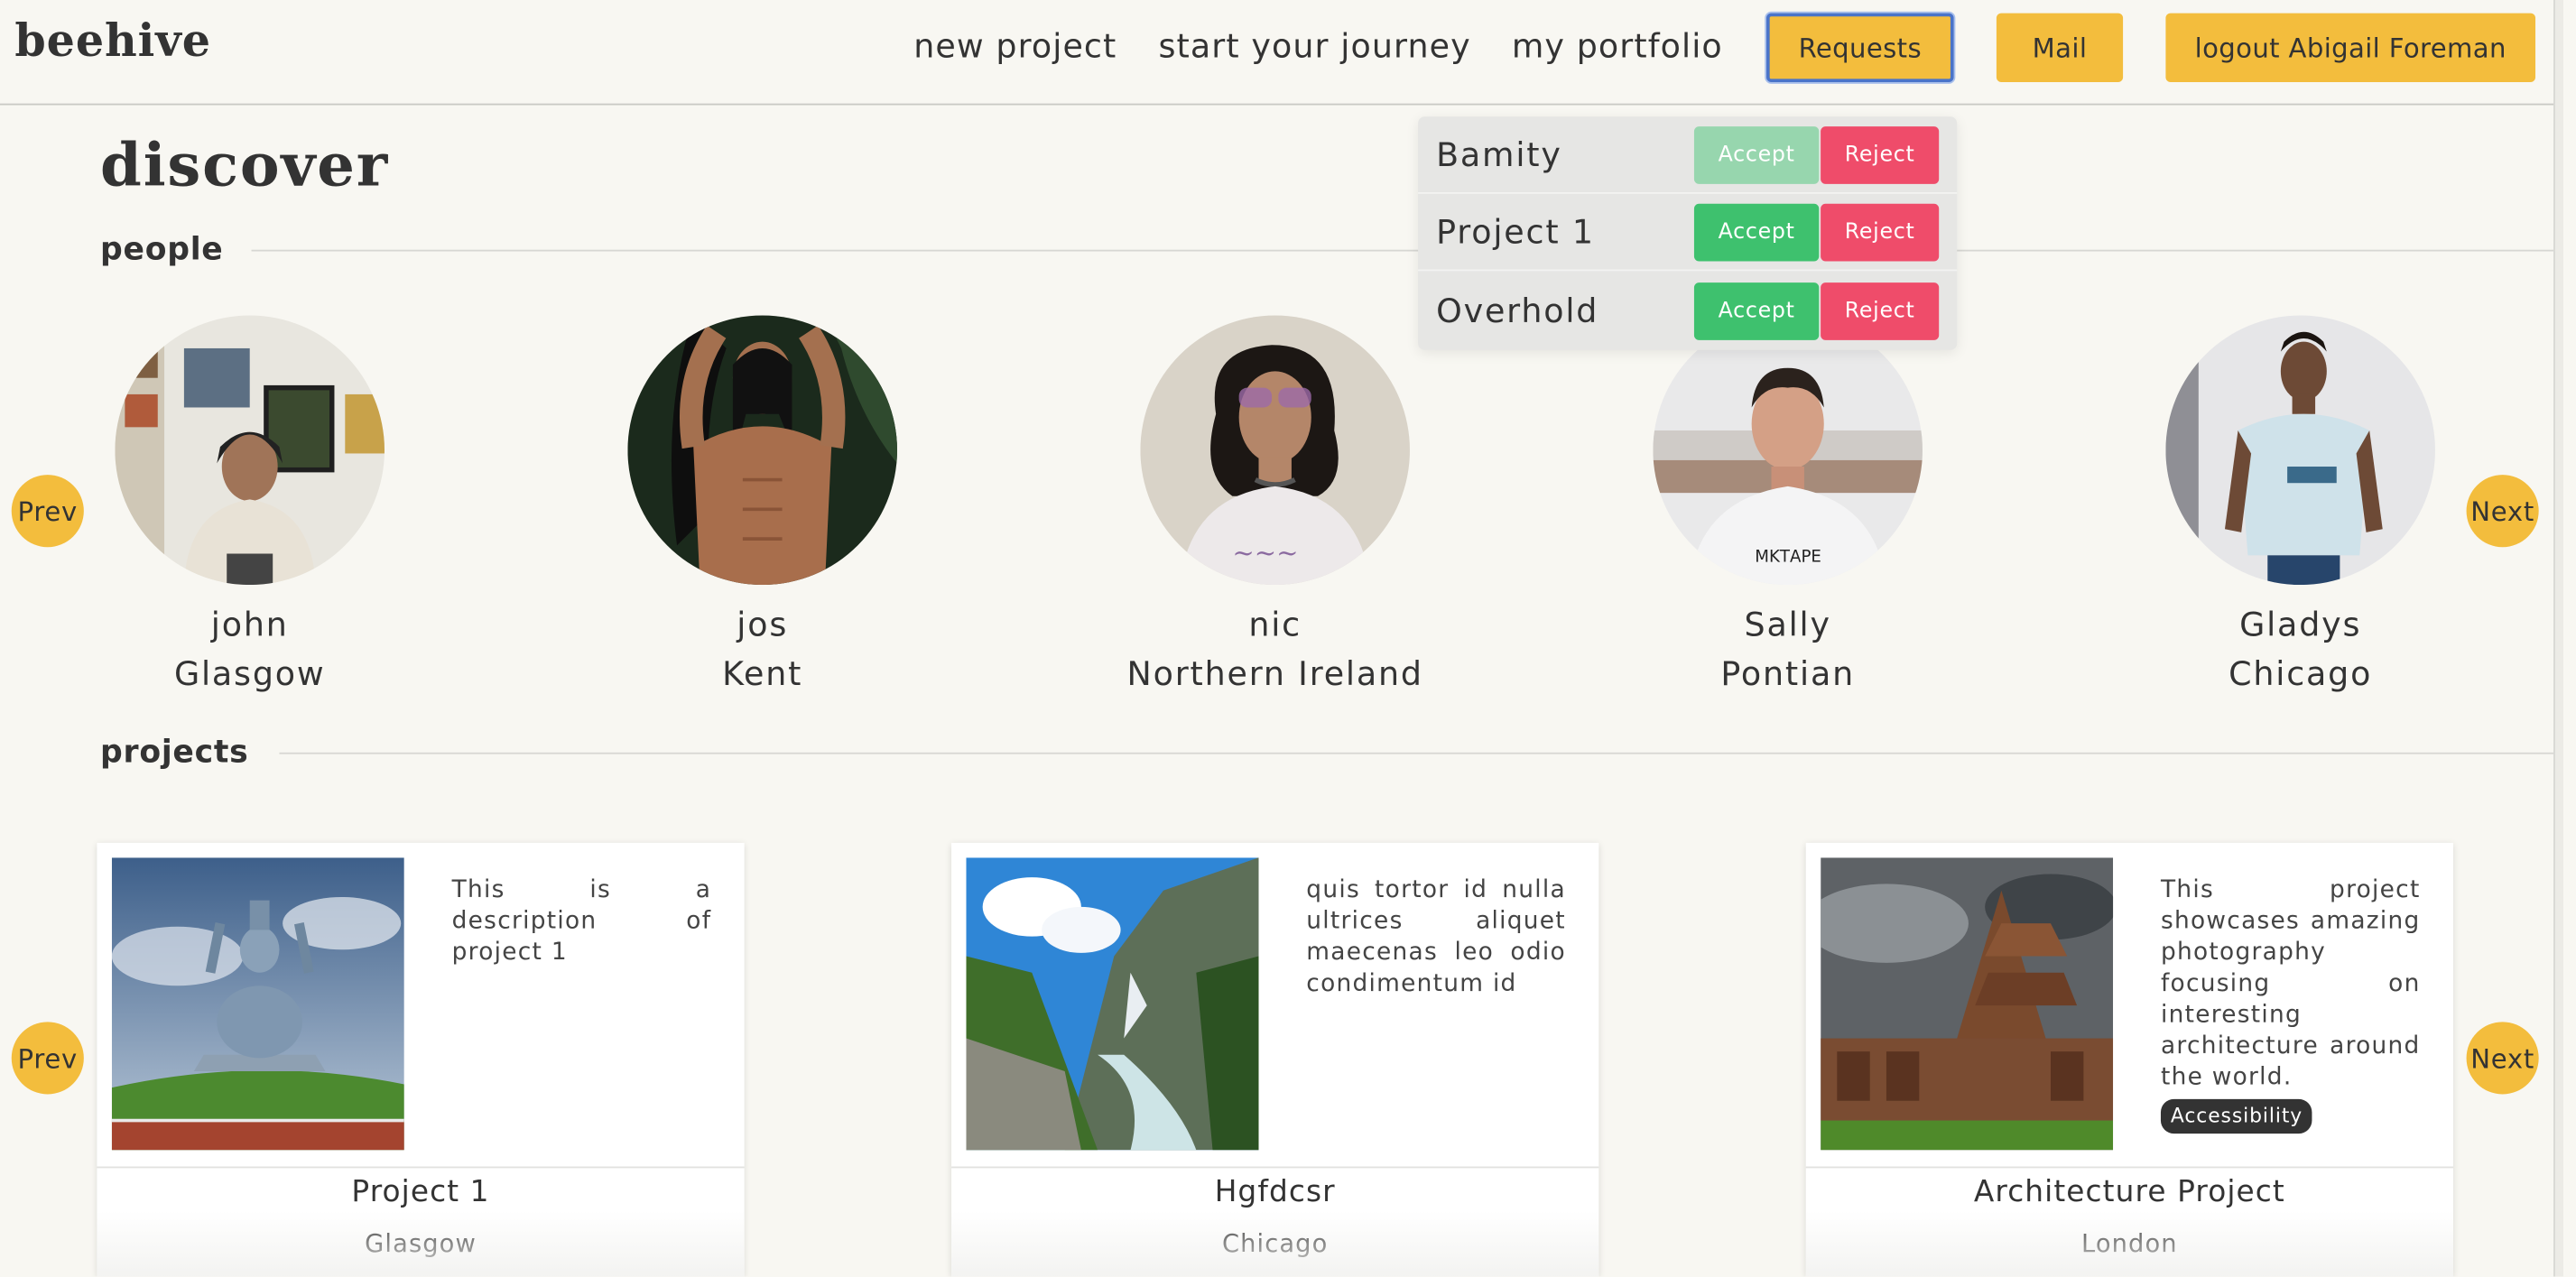 The width and height of the screenshot is (2576, 1277). Describe the element at coordinates (1314, 46) in the screenshot. I see `nav-start-journey: start your journey` at that location.